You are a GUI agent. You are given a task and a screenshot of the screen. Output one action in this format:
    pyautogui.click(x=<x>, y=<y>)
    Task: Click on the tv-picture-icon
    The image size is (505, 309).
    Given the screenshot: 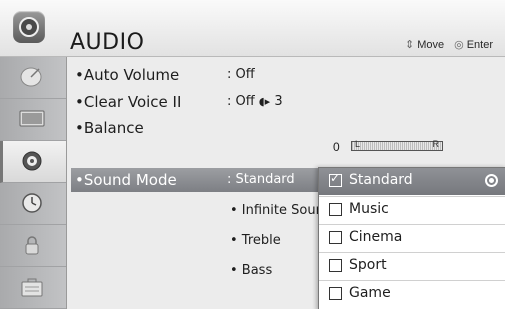 What is the action you would take?
    pyautogui.click(x=32, y=118)
    